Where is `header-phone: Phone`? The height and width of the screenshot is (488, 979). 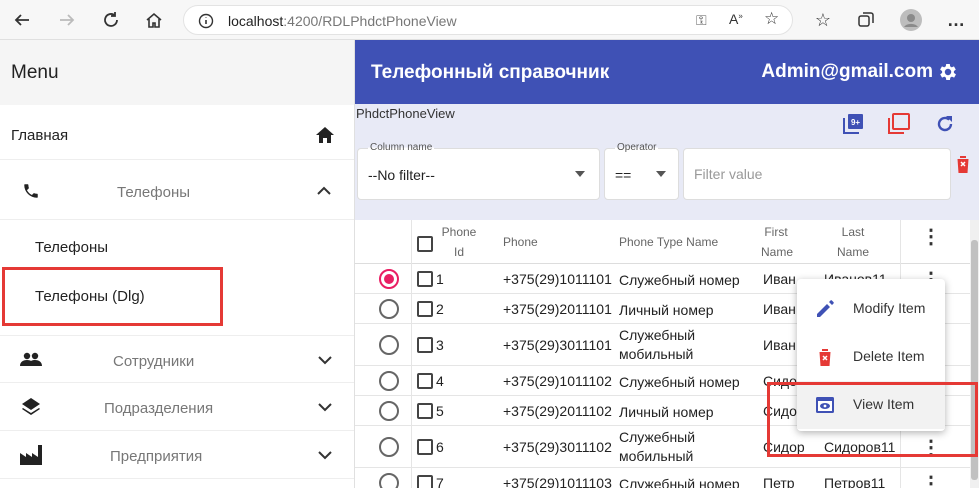 header-phone: Phone is located at coordinates (520, 242).